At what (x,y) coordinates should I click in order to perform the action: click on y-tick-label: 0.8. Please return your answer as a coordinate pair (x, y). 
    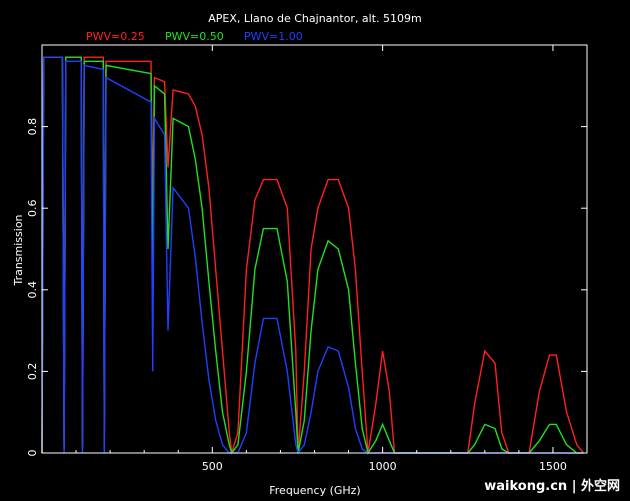
    Looking at the image, I should click on (32, 127).